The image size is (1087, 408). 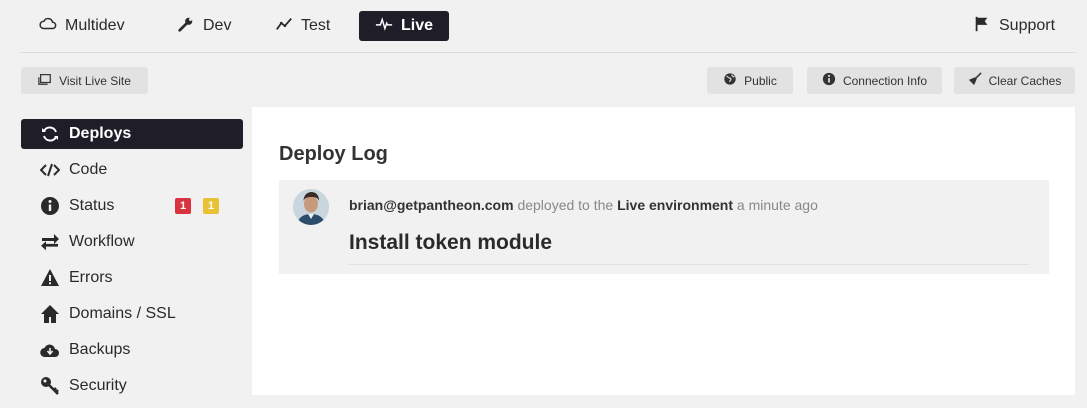 What do you see at coordinates (95, 25) in the screenshot?
I see `tab-label: Multidev` at bounding box center [95, 25].